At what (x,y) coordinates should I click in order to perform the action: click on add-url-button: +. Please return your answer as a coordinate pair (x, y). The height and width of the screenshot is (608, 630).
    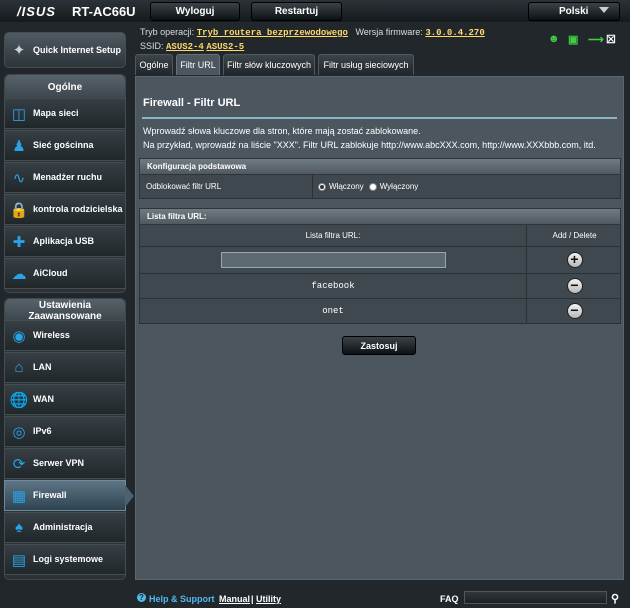
    Looking at the image, I should click on (574, 260).